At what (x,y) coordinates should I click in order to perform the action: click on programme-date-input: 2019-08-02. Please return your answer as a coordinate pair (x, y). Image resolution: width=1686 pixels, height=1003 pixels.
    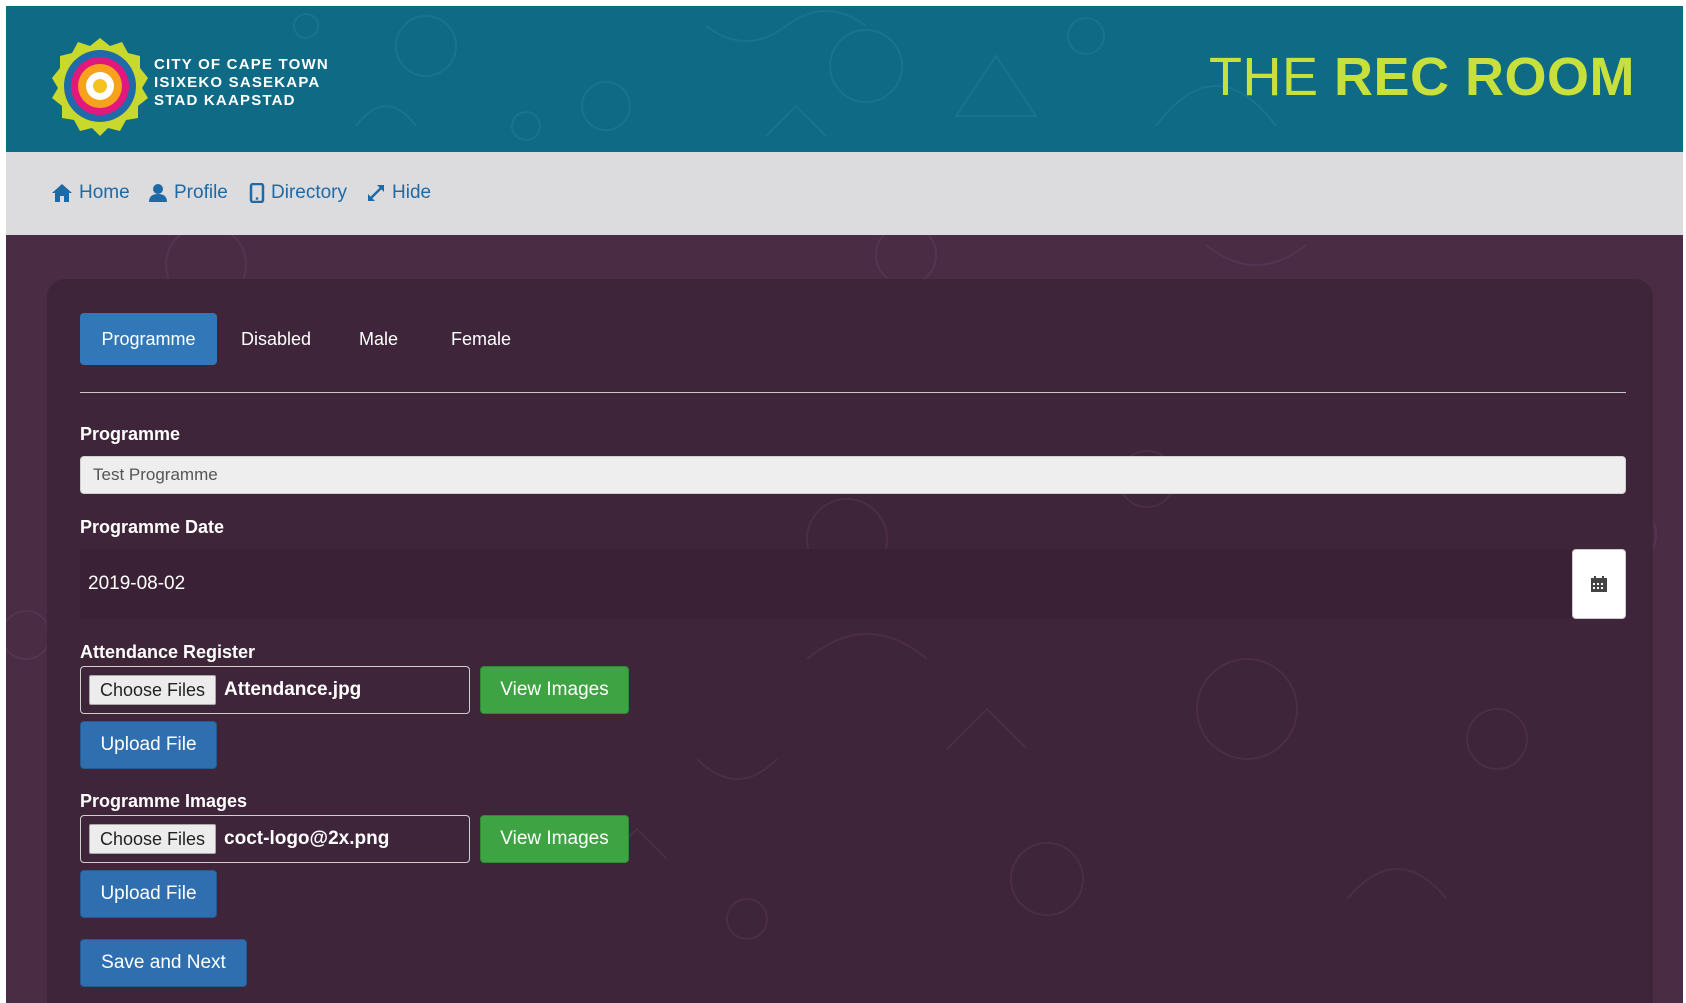
    Looking at the image, I should click on (826, 584).